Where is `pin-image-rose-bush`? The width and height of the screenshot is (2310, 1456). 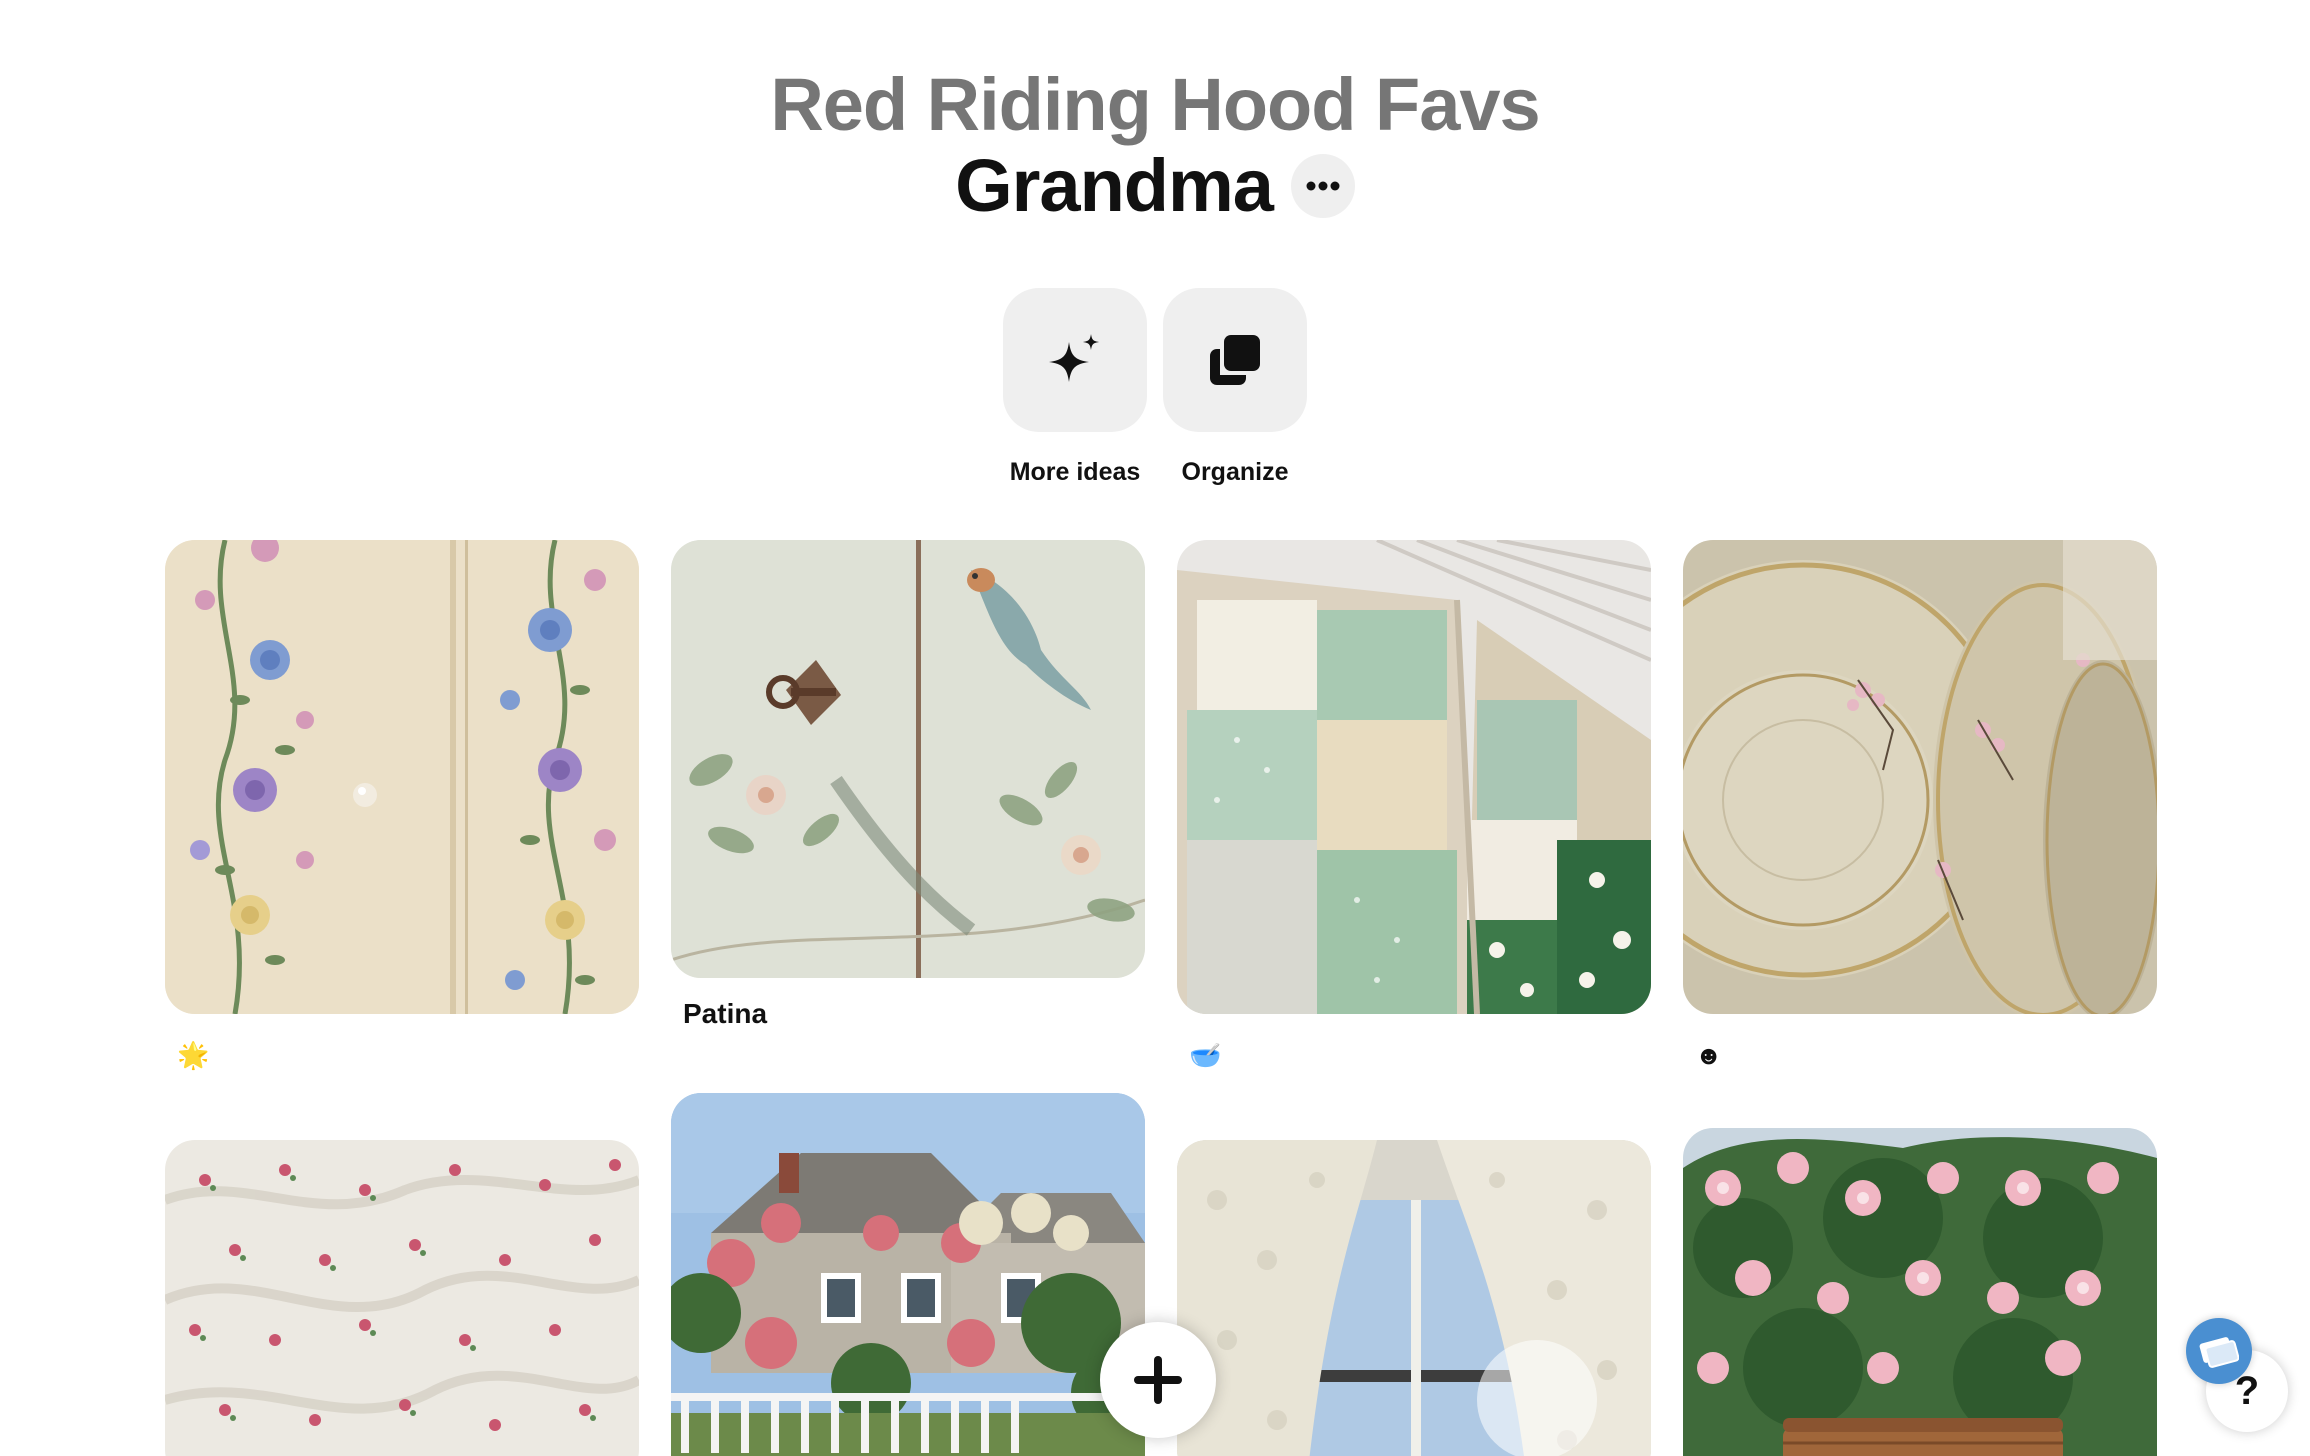 pin-image-rose-bush is located at coordinates (1920, 1292).